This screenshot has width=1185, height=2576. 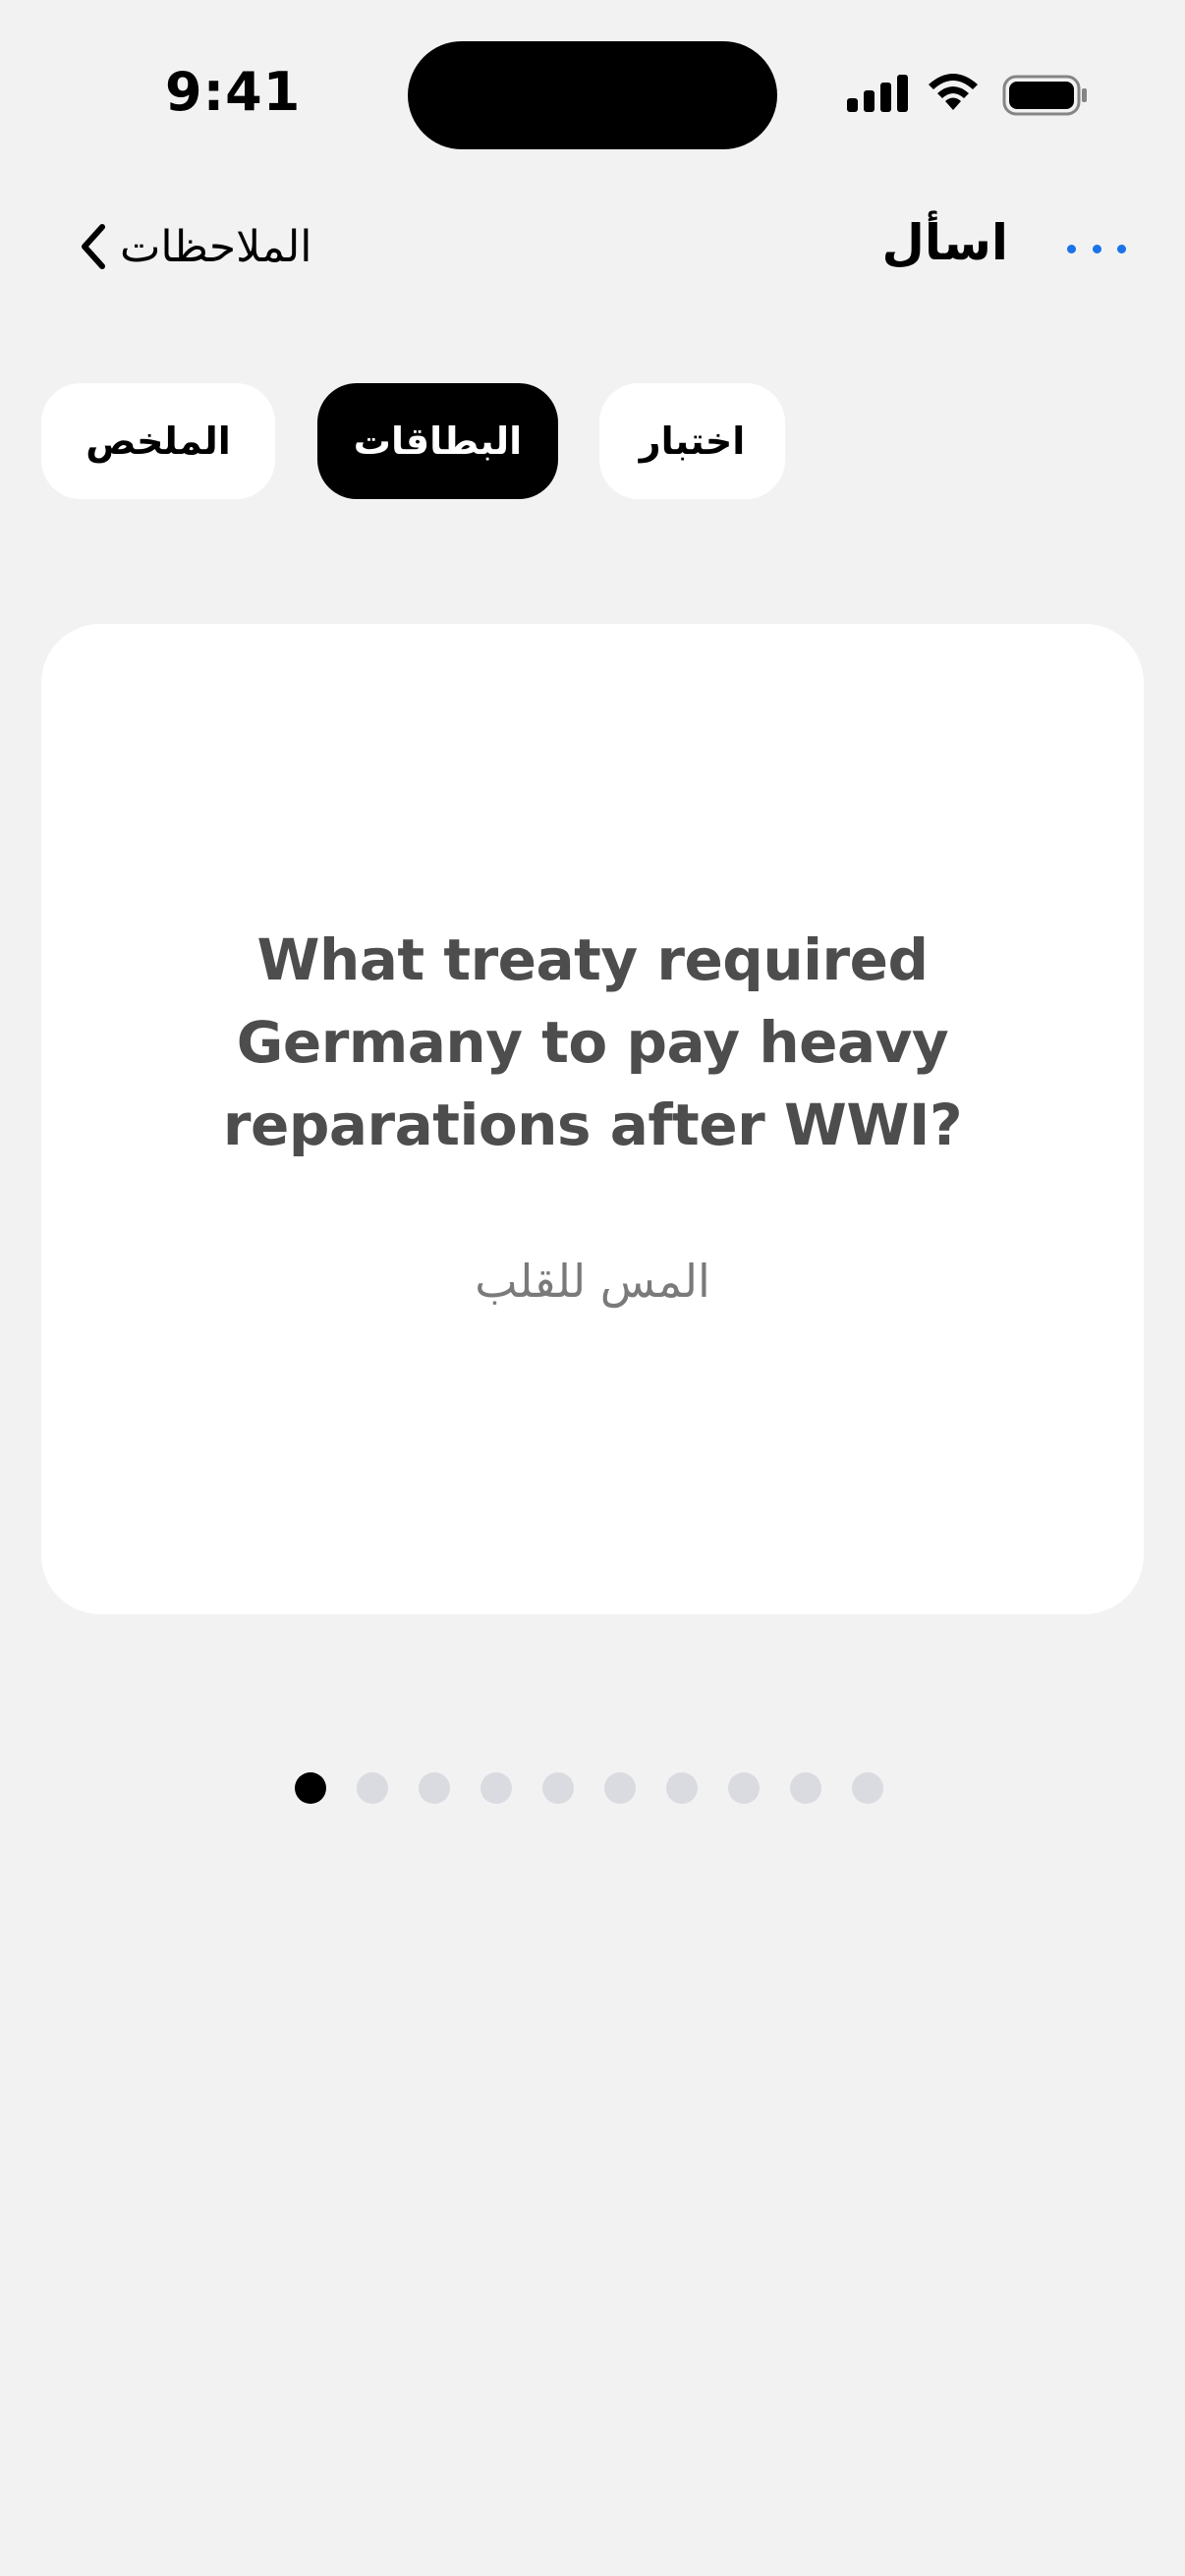 I want to click on battery-icon, so click(x=1045, y=95).